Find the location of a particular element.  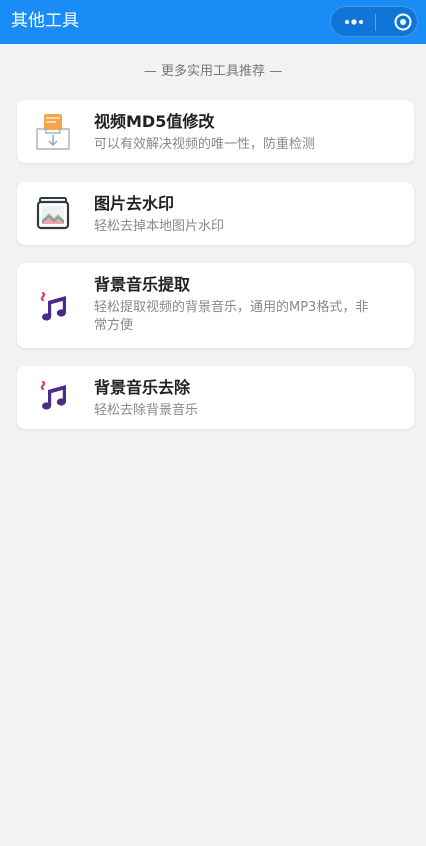

tool-title: 背景音乐去除 is located at coordinates (142, 387).